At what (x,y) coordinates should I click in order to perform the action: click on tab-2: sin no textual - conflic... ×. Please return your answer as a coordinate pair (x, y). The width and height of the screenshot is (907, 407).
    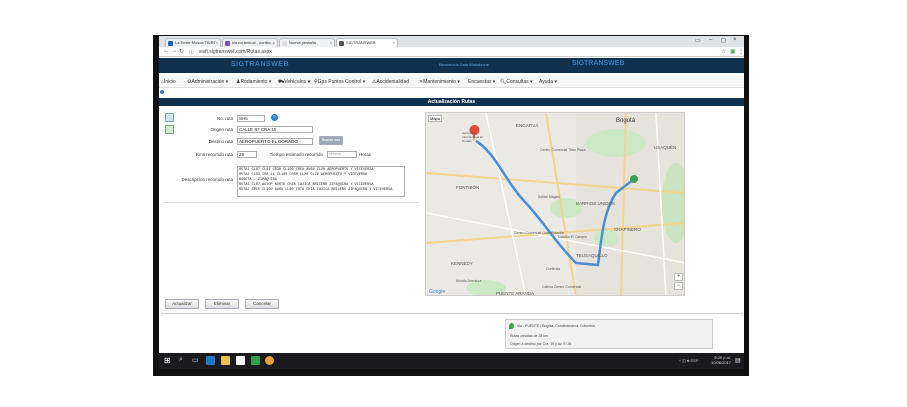
    Looking at the image, I should click on (250, 42).